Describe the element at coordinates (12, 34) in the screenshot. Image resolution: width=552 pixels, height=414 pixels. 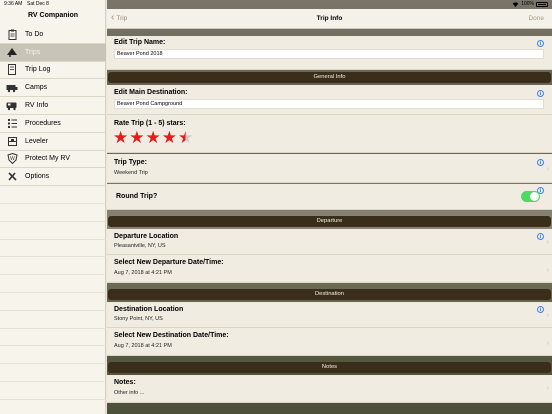
I see `clipboard-icon` at that location.